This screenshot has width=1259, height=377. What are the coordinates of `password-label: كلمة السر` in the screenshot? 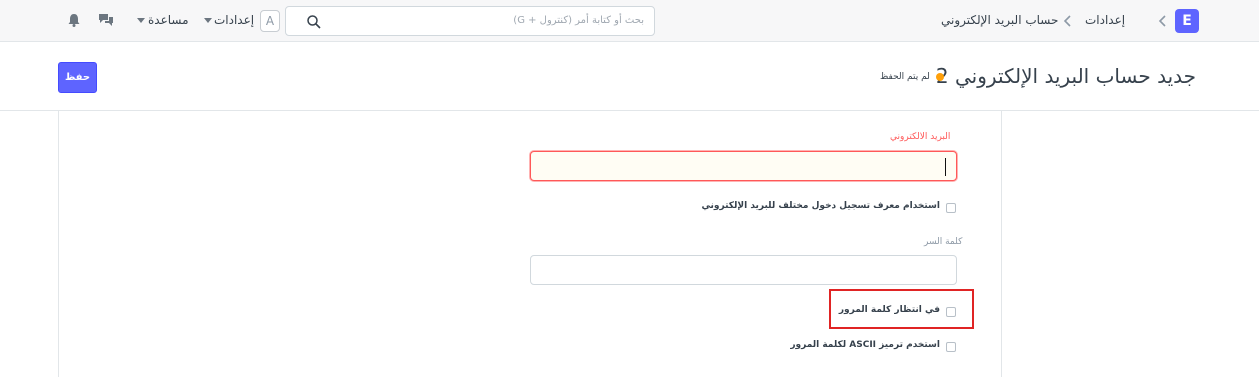 It's located at (943, 242).